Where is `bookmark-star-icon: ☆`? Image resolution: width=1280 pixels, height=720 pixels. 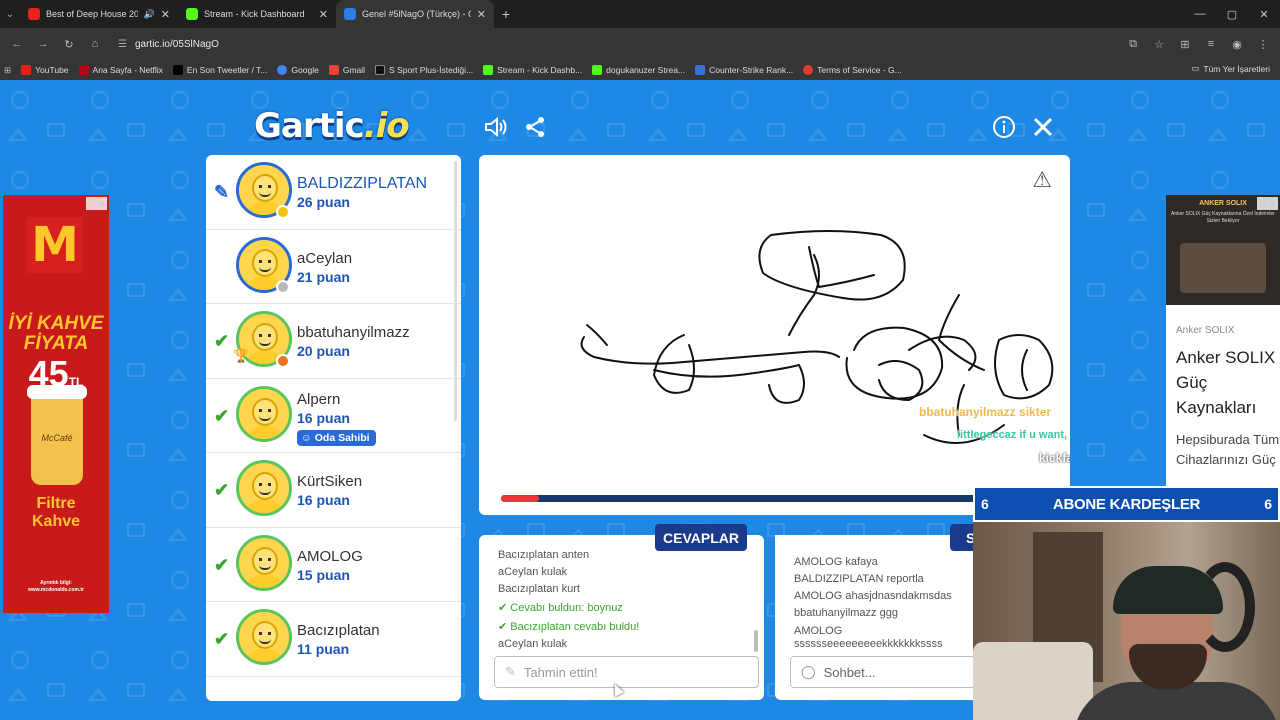
bookmark-star-icon: ☆ is located at coordinates (1159, 44).